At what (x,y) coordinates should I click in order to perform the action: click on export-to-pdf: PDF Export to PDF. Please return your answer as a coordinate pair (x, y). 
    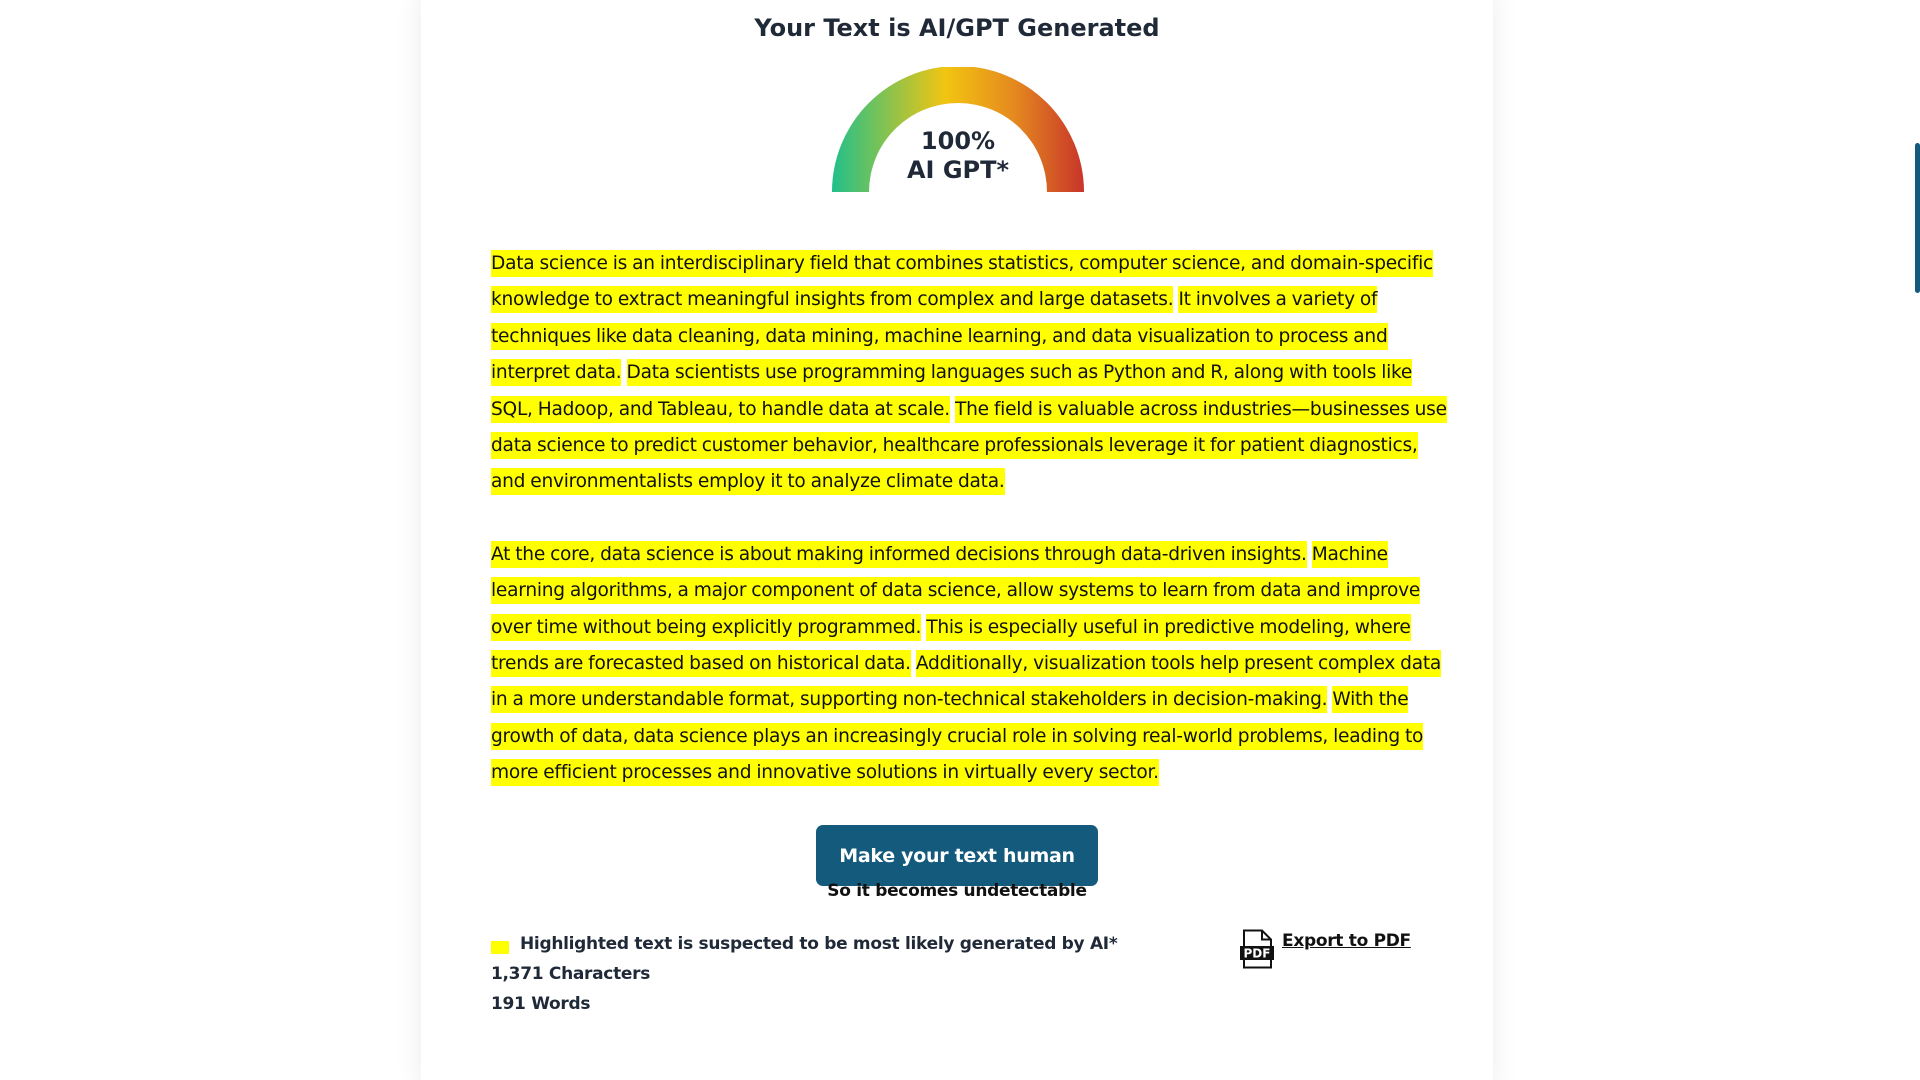
    Looking at the image, I should click on (1325, 949).